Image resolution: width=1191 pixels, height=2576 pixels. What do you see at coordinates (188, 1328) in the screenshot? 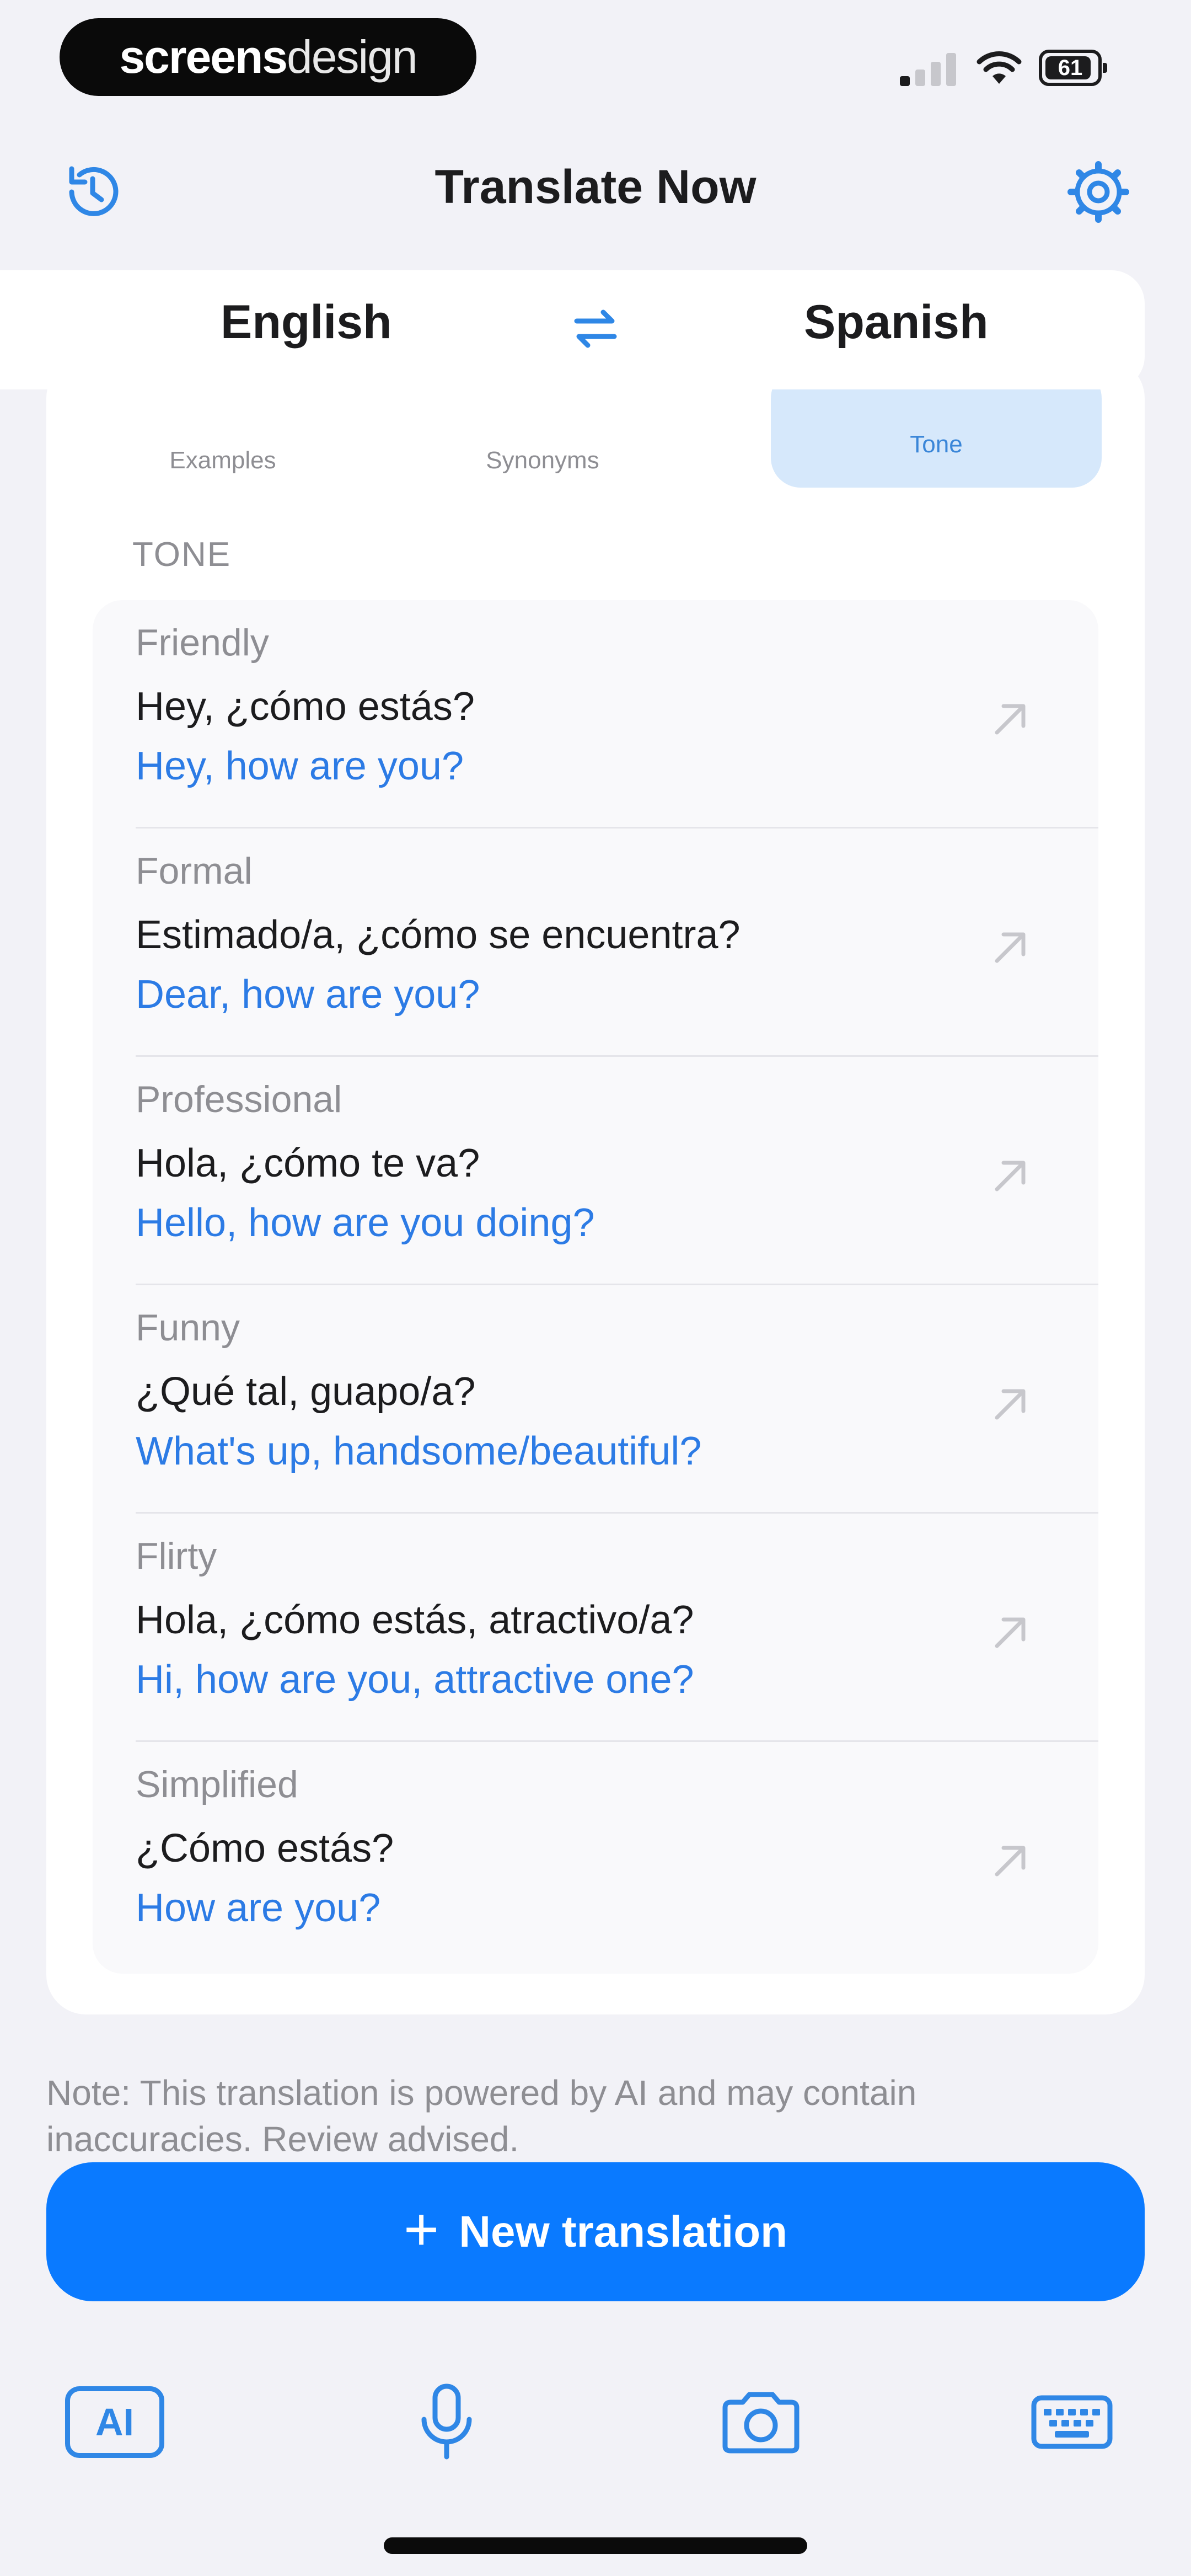
I see `tone-label: Funny` at bounding box center [188, 1328].